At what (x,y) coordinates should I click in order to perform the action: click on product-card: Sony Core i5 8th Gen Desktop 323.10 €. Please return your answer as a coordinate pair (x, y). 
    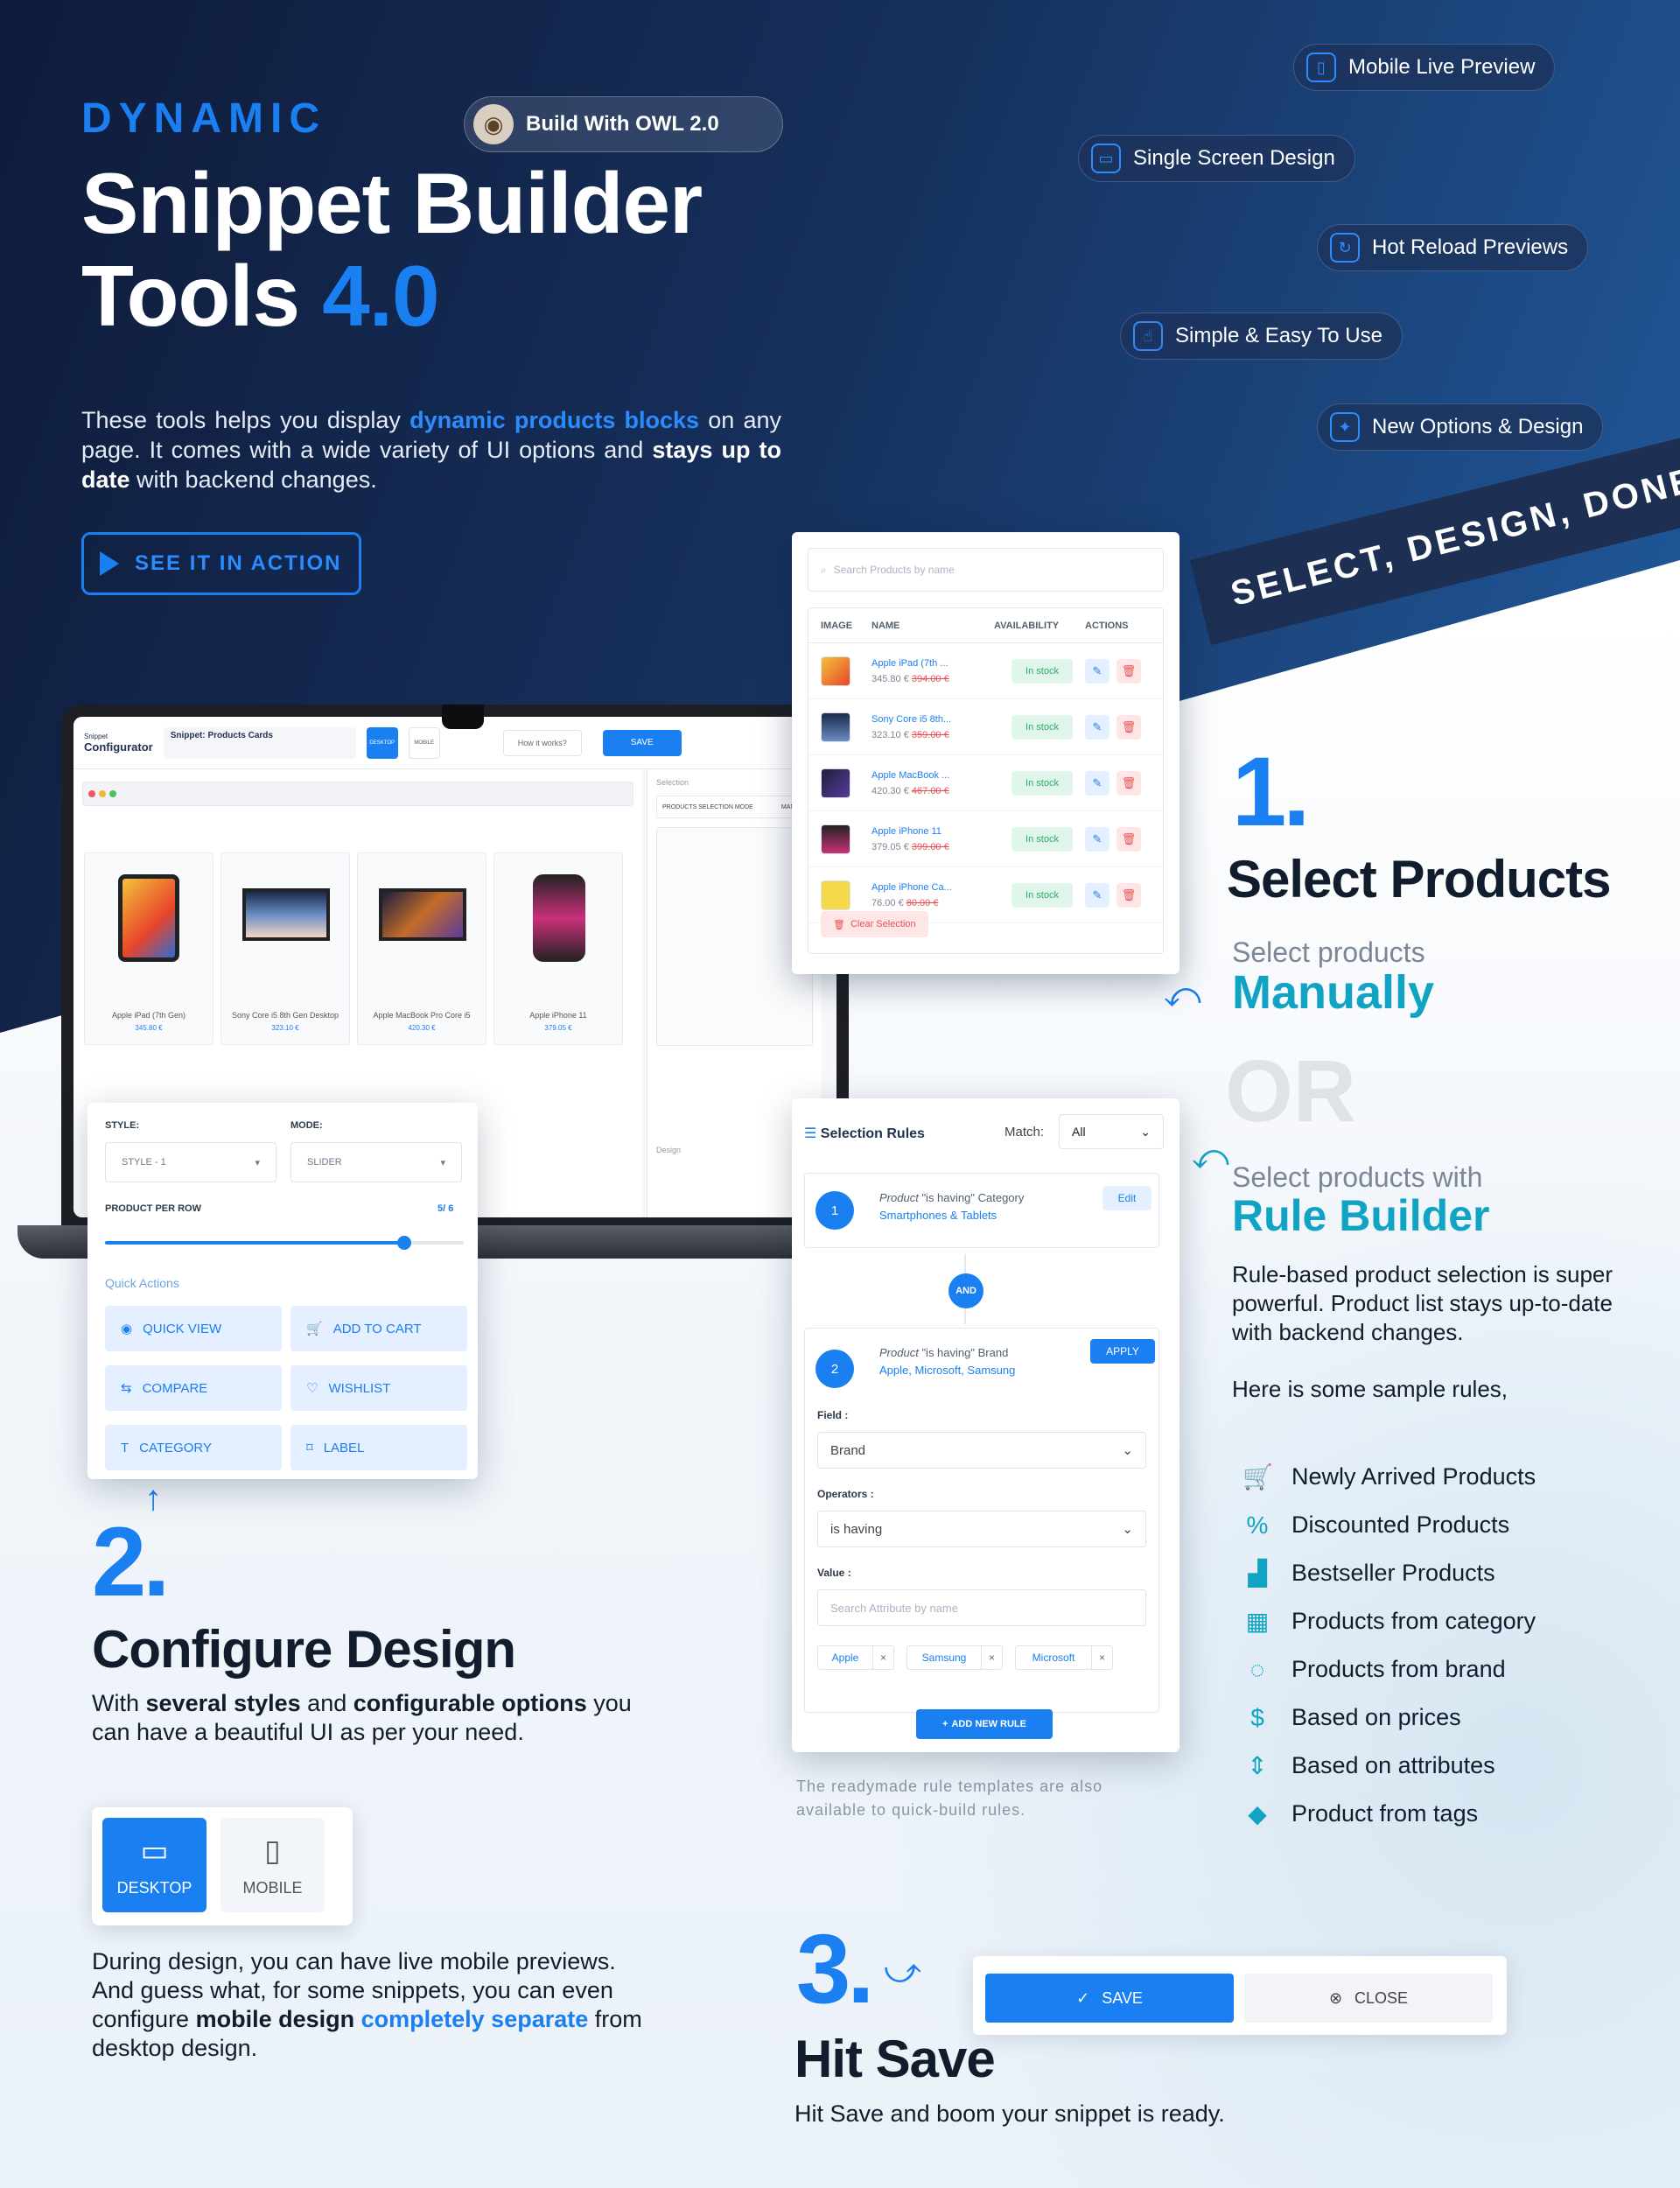
    Looking at the image, I should click on (285, 948).